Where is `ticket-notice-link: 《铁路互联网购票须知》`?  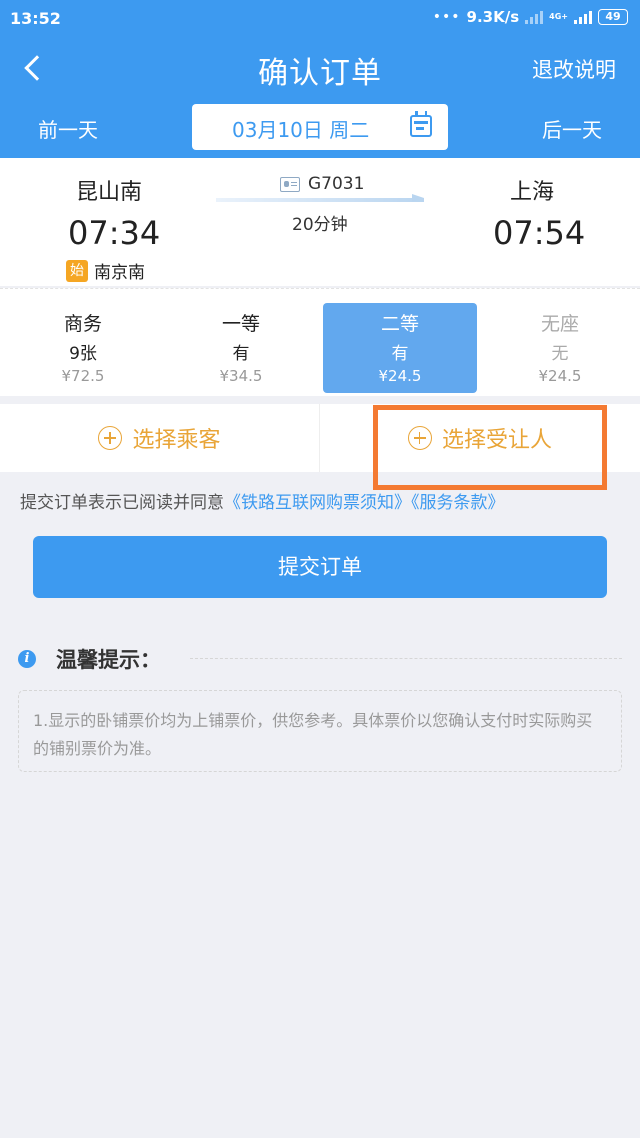 ticket-notice-link: 《铁路互联网购票须知》 is located at coordinates (317, 503).